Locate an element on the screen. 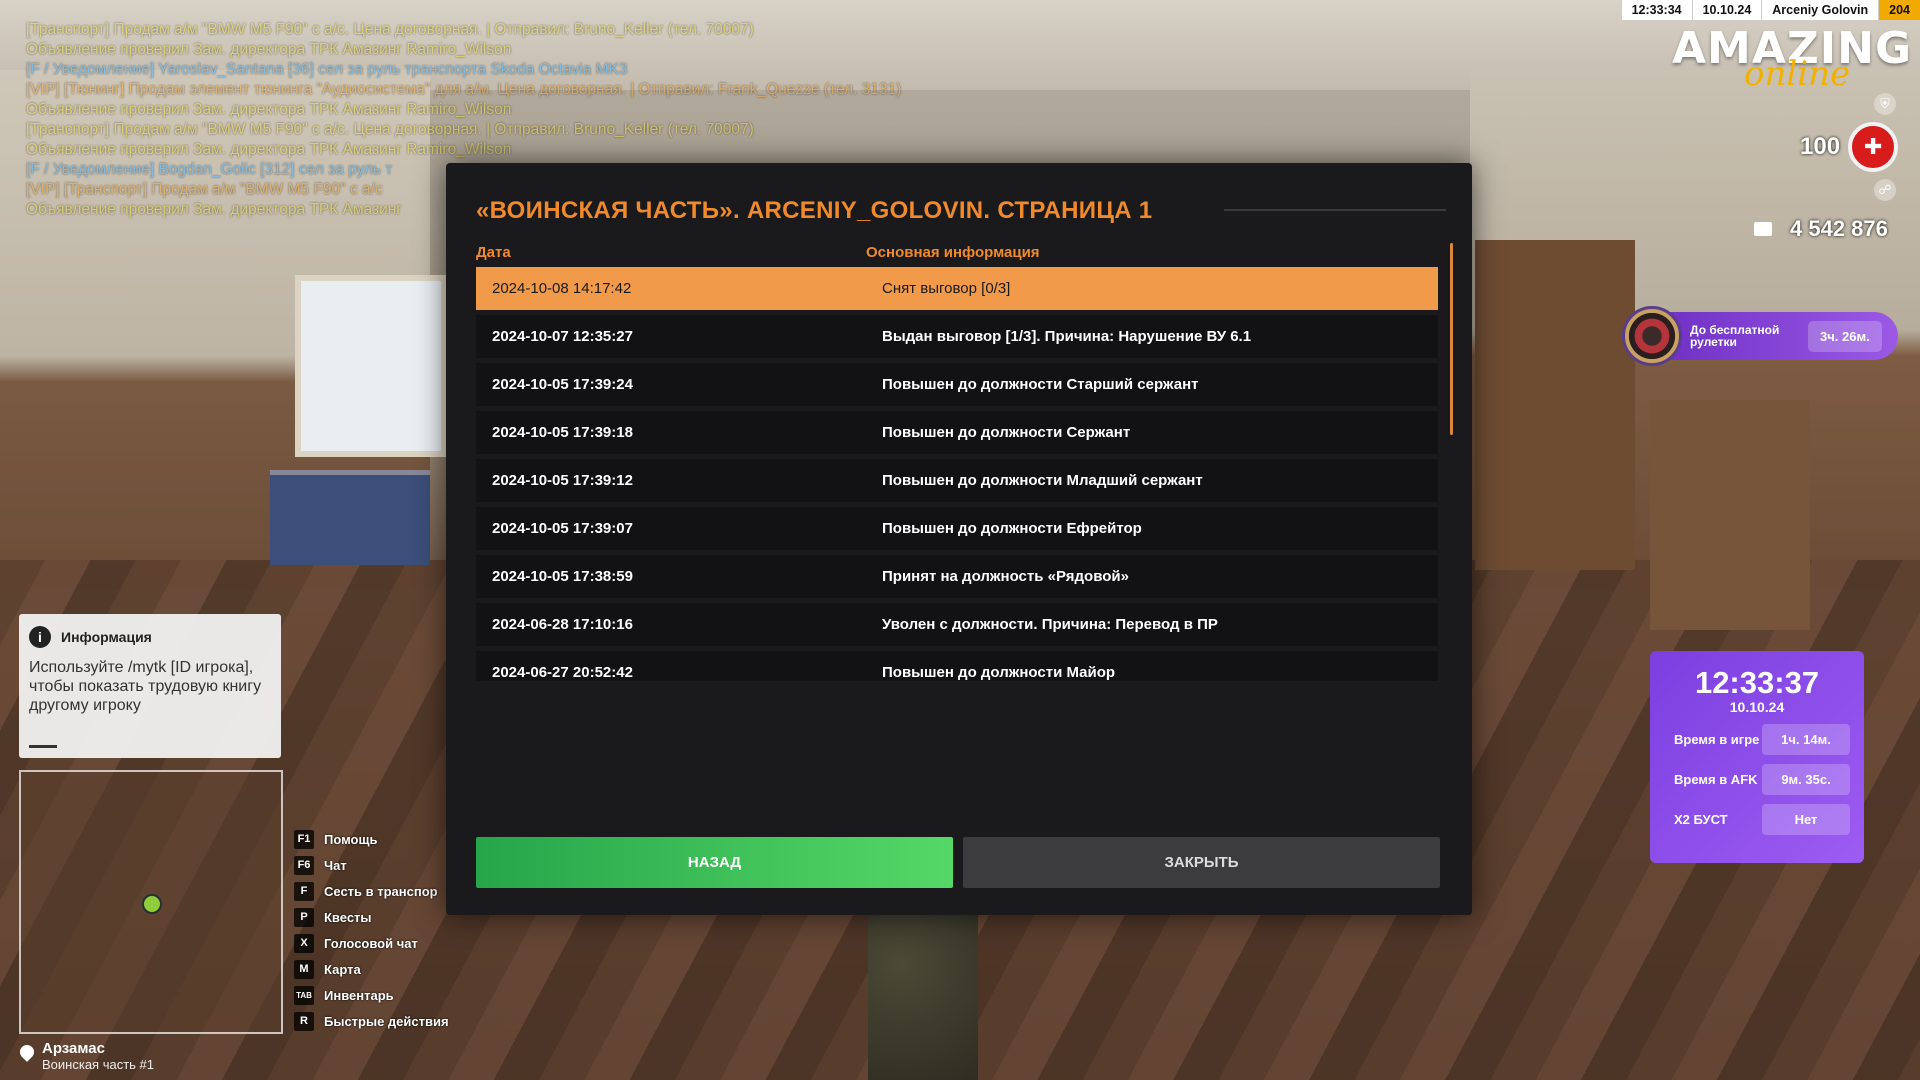 The height and width of the screenshot is (1080, 1920). hotkey-item: R Быстрые действия is located at coordinates (371, 1021).